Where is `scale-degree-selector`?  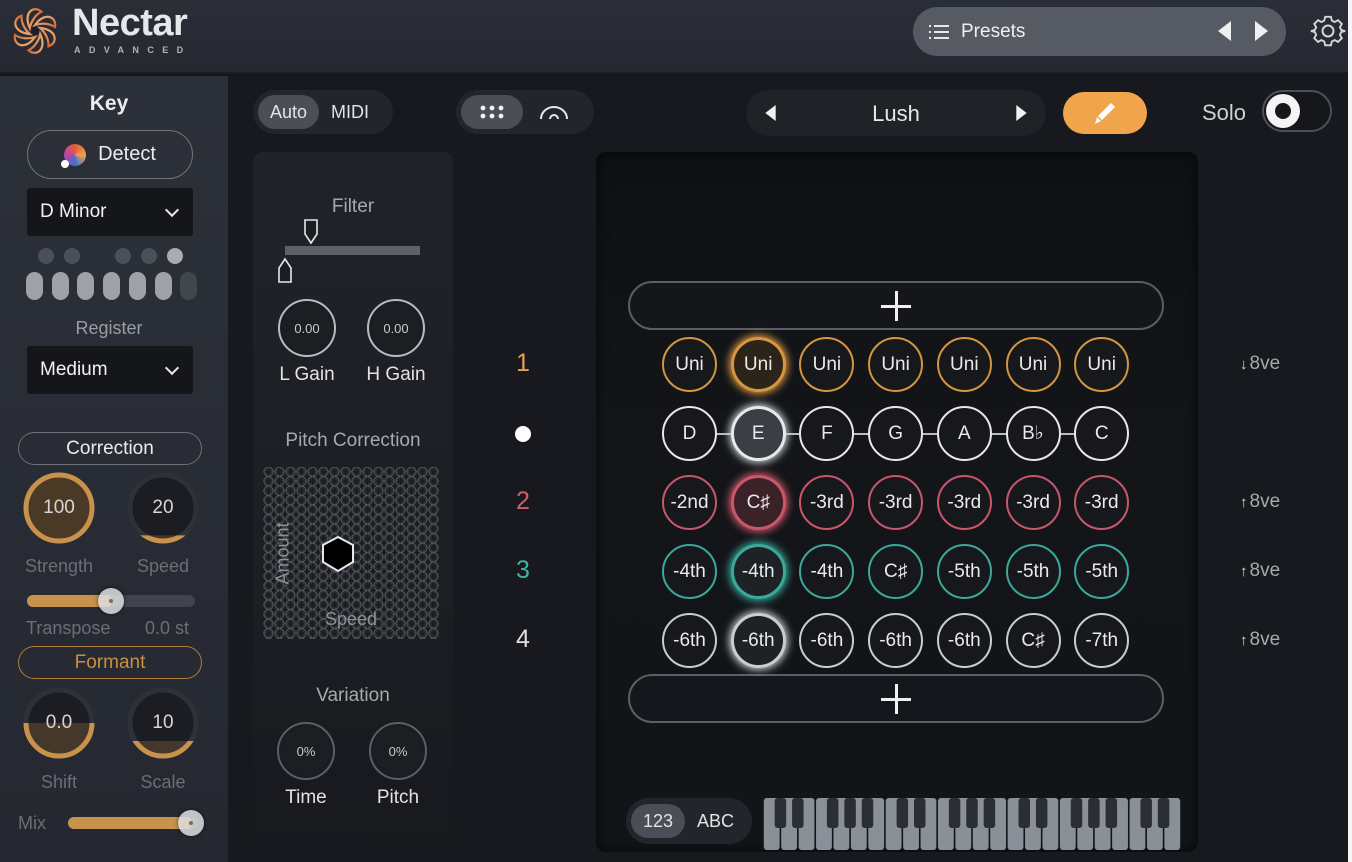 scale-degree-selector is located at coordinates (112, 278).